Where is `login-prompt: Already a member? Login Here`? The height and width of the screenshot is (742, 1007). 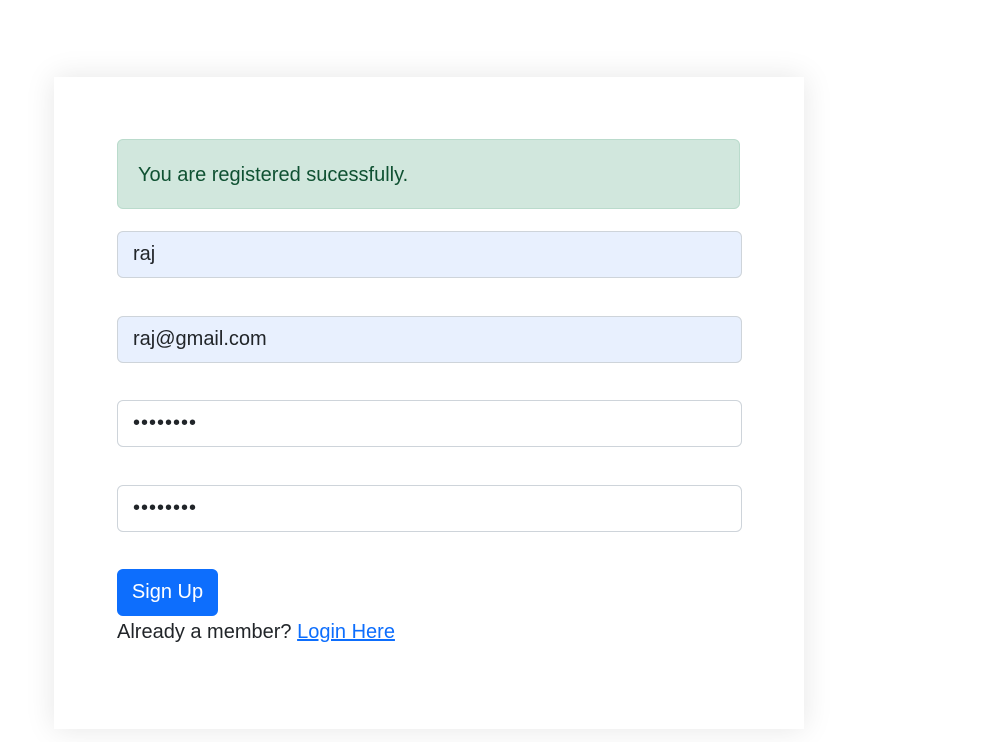
login-prompt: Already a member? Login Here is located at coordinates (256, 632).